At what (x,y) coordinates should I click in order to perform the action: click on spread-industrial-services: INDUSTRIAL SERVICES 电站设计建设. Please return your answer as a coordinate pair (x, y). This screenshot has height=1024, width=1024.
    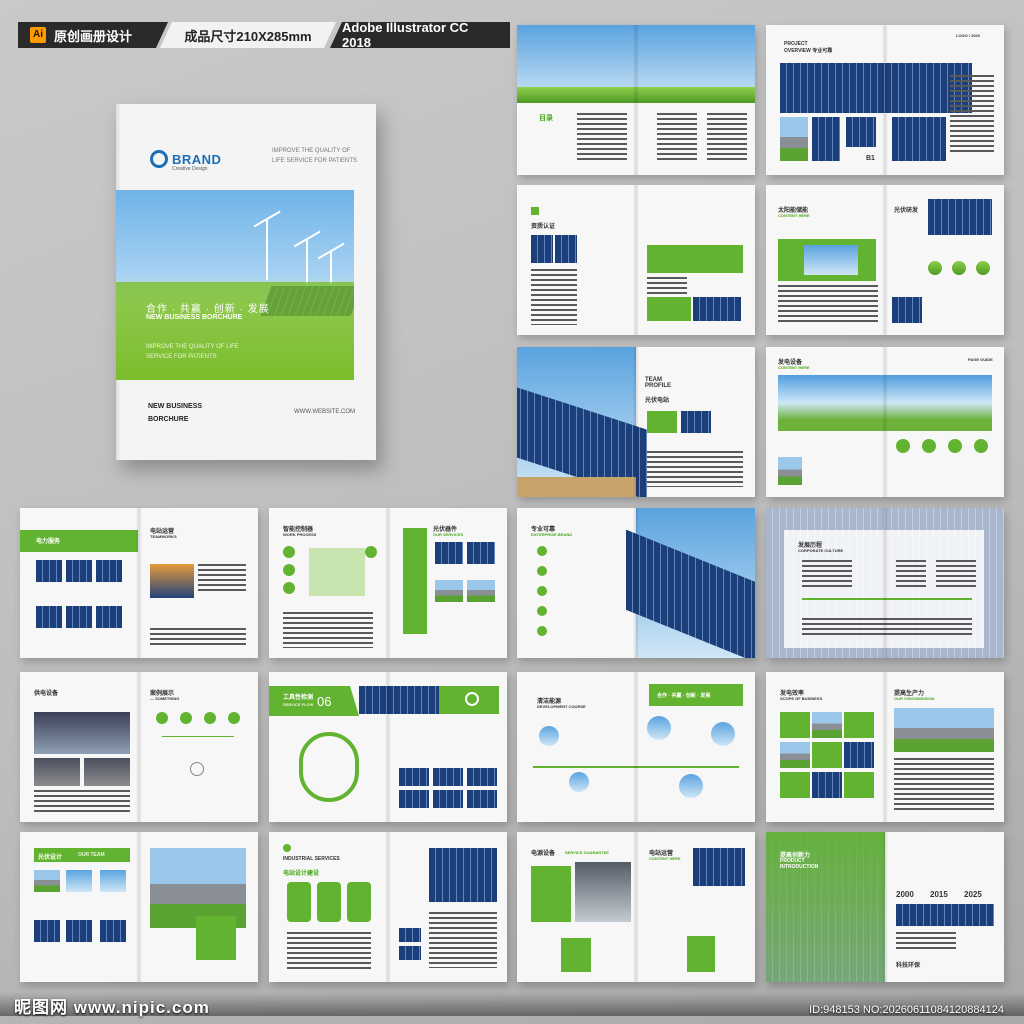
    Looking at the image, I should click on (388, 907).